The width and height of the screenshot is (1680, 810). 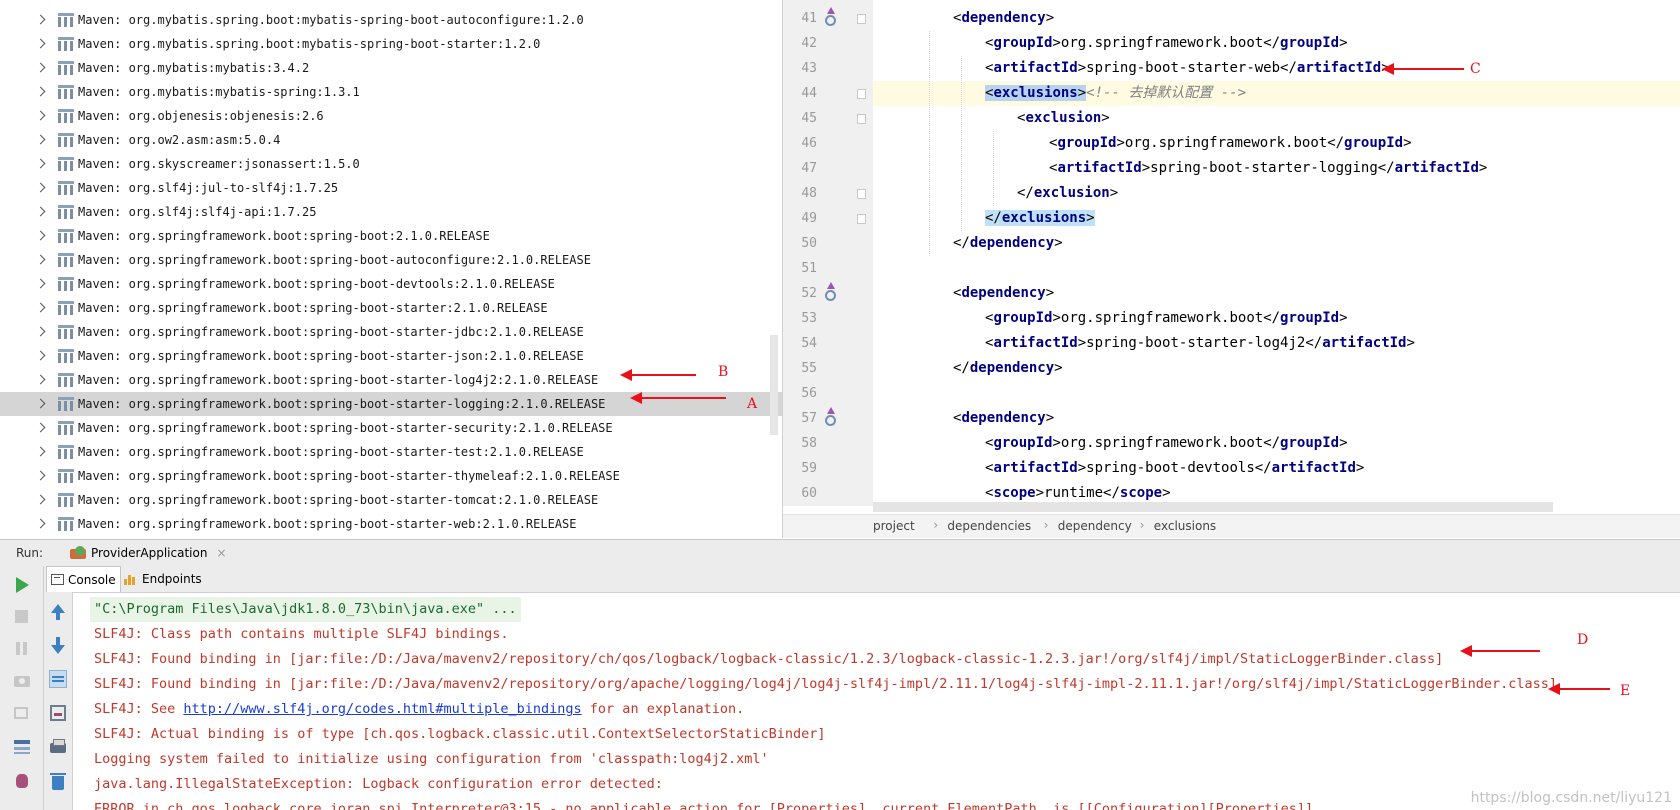 I want to click on pause-icon, so click(x=22, y=649).